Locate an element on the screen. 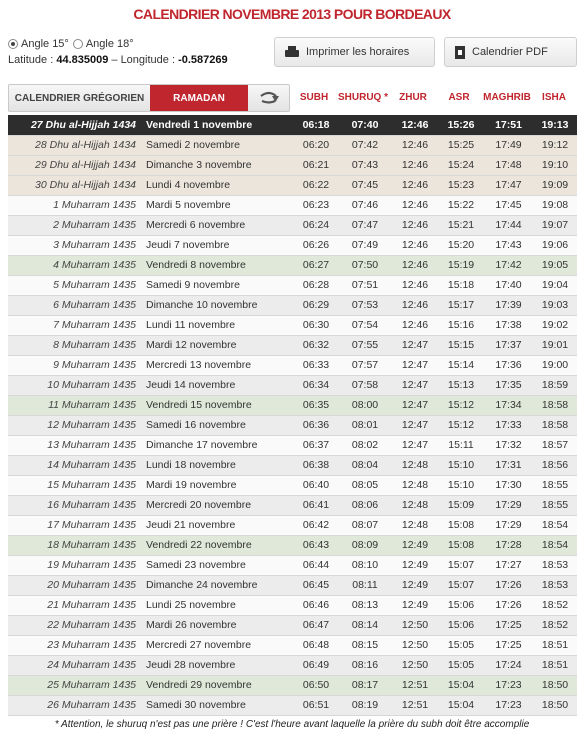 The height and width of the screenshot is (743, 584). asr-time-cell: 15:18 is located at coordinates (461, 285).